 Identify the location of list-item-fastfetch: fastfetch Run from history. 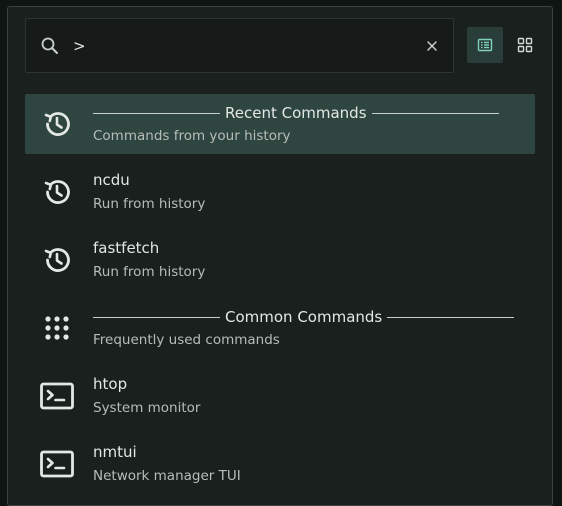
(280, 264).